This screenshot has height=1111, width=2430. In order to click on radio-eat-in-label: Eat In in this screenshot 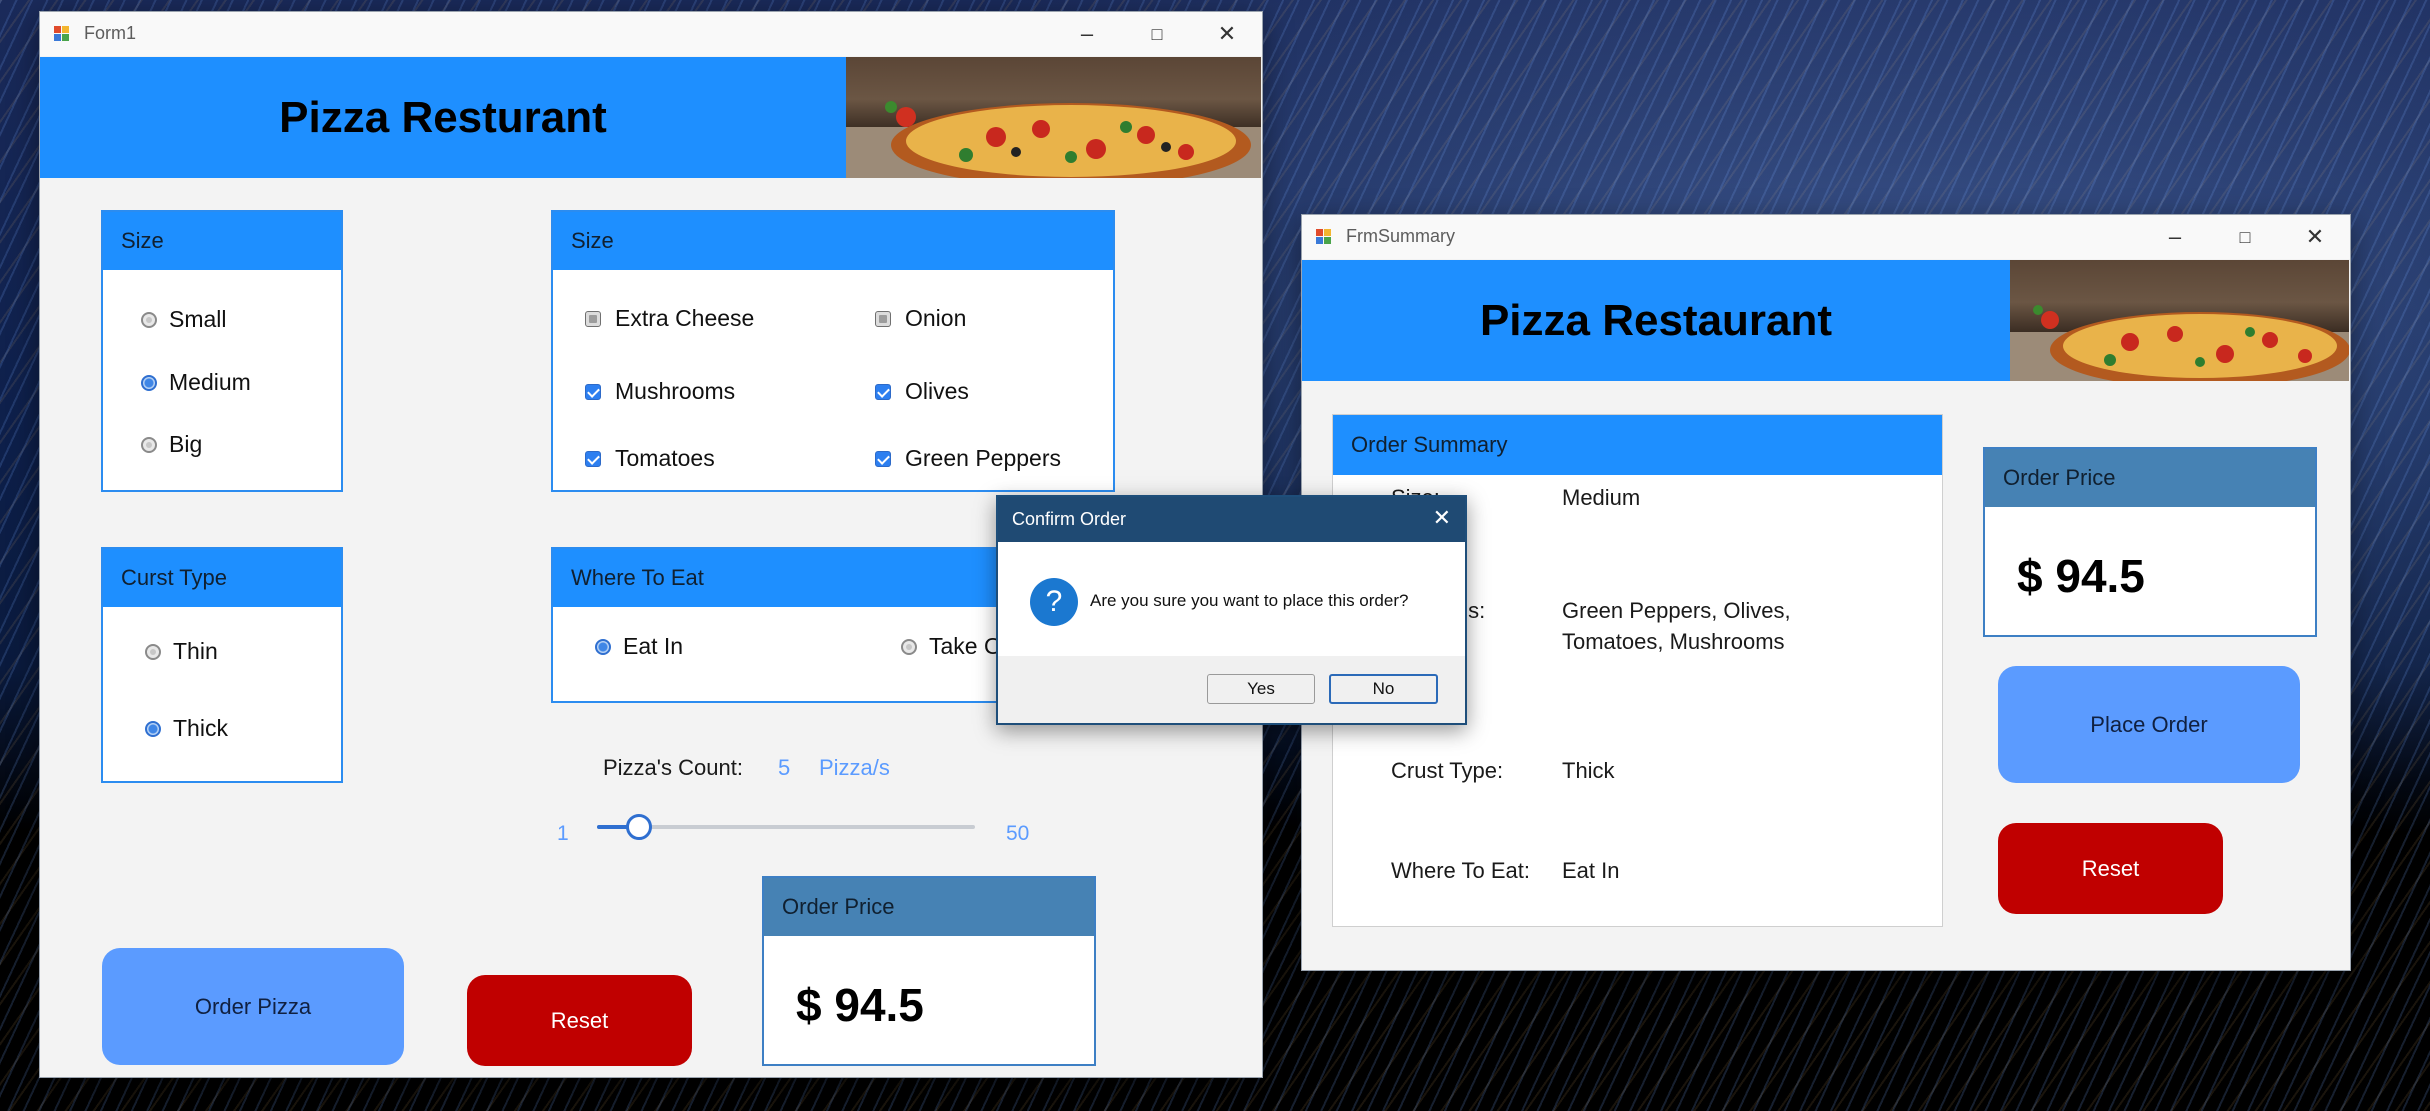, I will do `click(653, 646)`.